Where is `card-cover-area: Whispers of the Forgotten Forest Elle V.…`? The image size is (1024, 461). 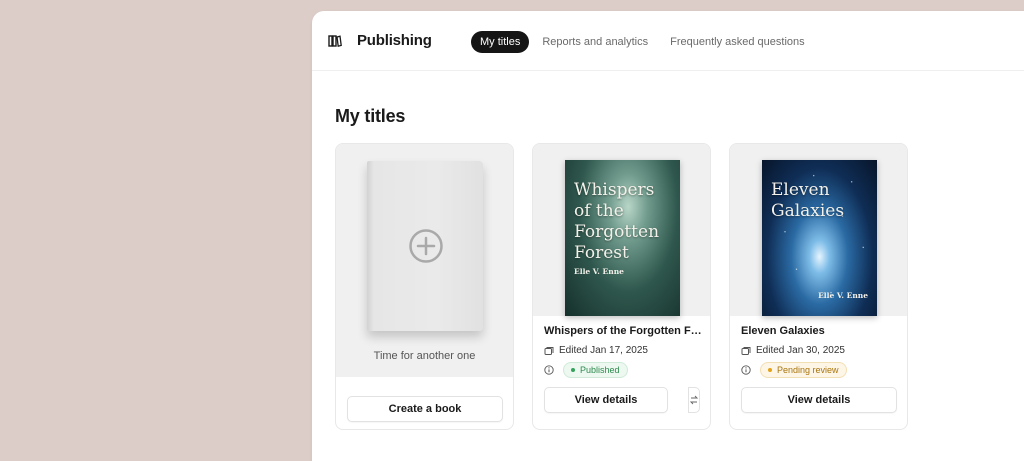 card-cover-area: Whispers of the Forgotten Forest Elle V.… is located at coordinates (621, 230).